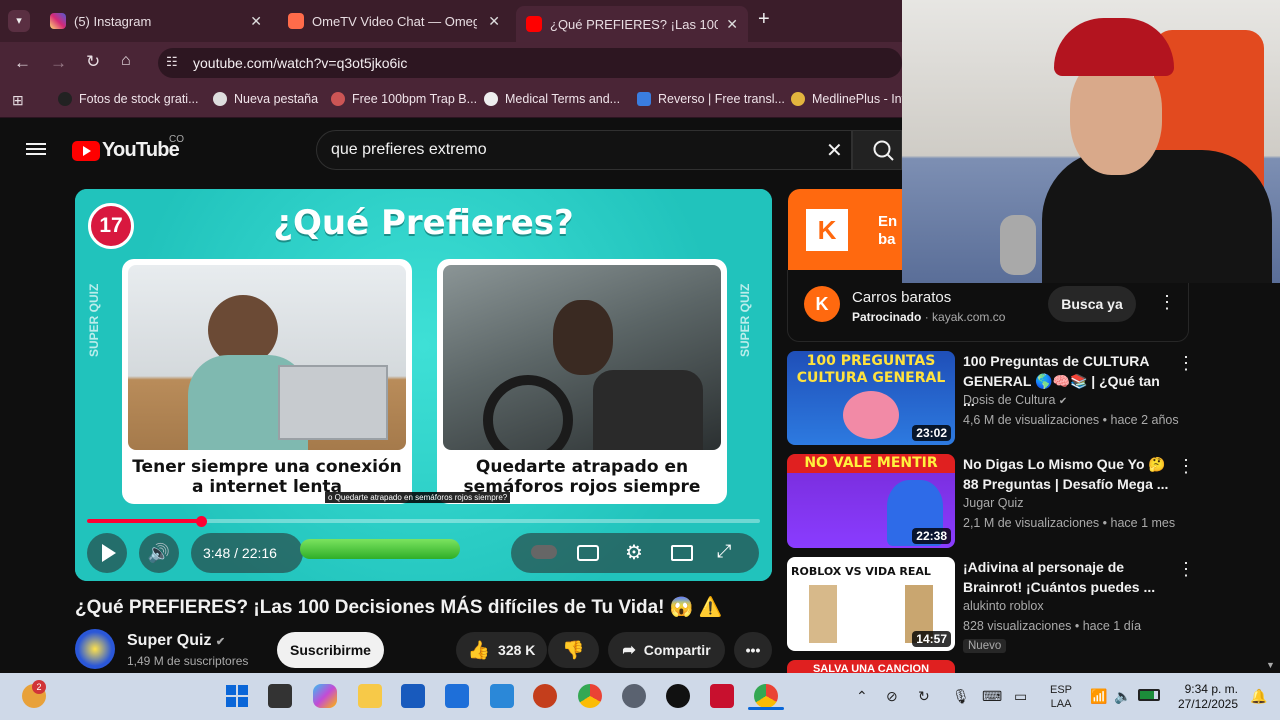 This screenshot has height=720, width=1280. Describe the element at coordinates (1207, 697) in the screenshot. I see `clock: 9:34 p. m. 27/12/2025` at that location.